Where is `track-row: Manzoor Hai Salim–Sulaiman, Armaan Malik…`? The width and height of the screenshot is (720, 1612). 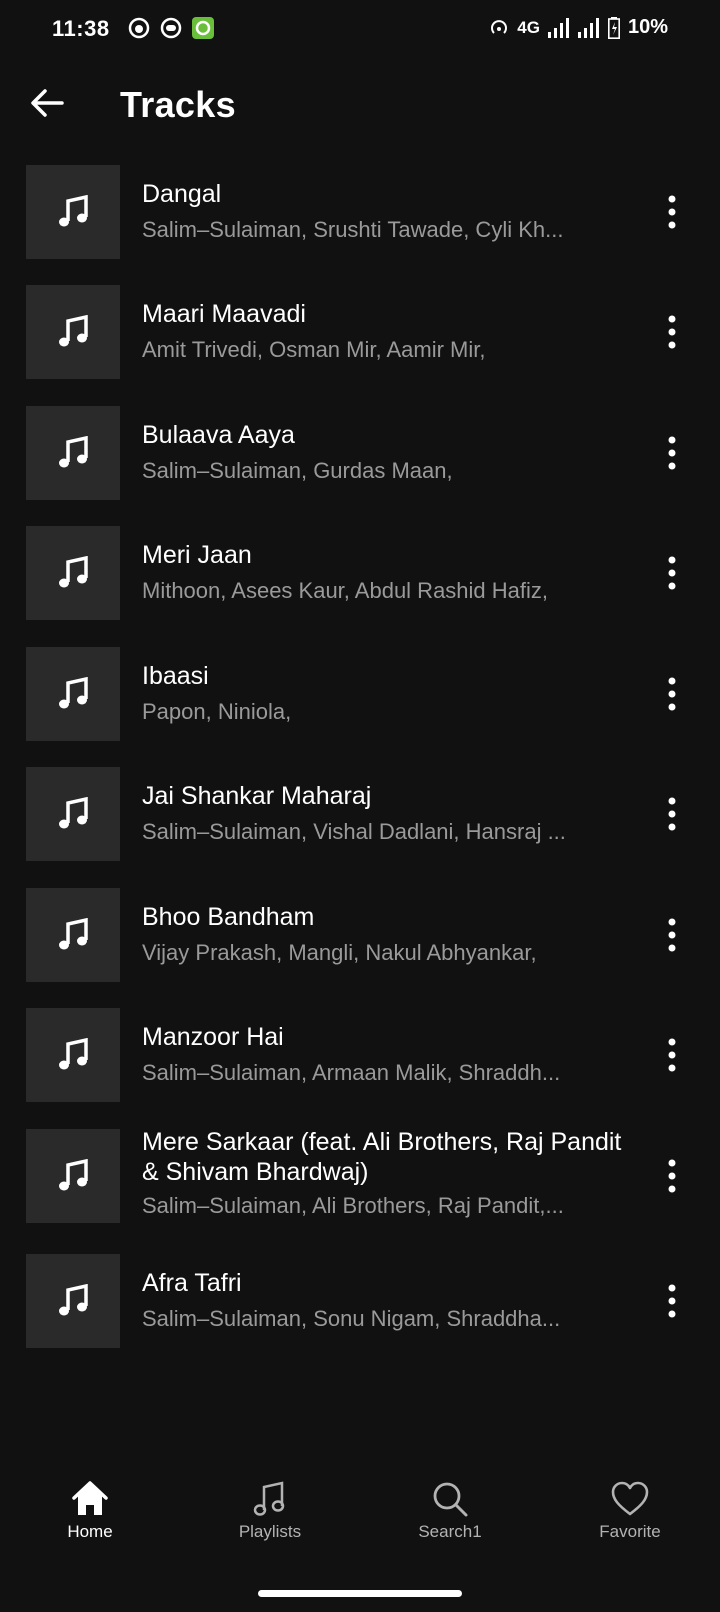
track-row: Manzoor Hai Salim–Sulaiman, Armaan Malik… is located at coordinates (360, 1058).